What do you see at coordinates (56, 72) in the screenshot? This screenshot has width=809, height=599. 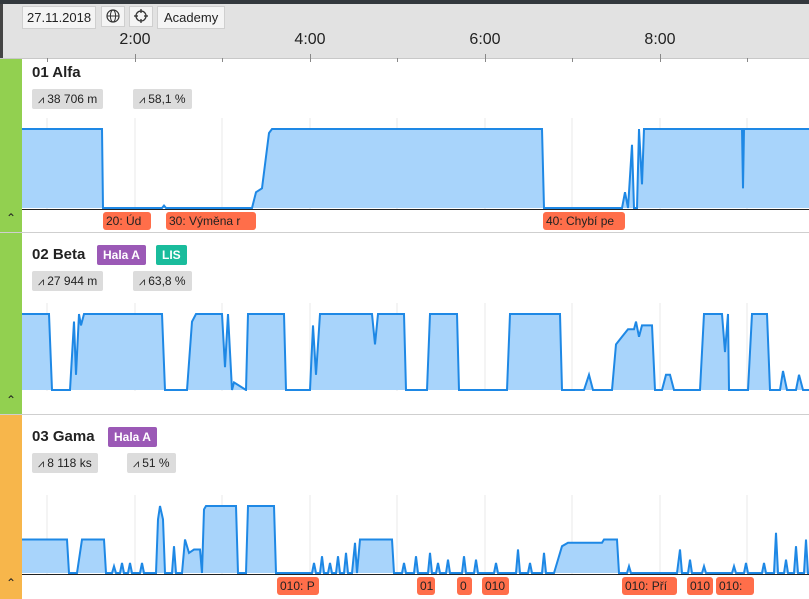 I see `machine-name: 01 Alfa` at bounding box center [56, 72].